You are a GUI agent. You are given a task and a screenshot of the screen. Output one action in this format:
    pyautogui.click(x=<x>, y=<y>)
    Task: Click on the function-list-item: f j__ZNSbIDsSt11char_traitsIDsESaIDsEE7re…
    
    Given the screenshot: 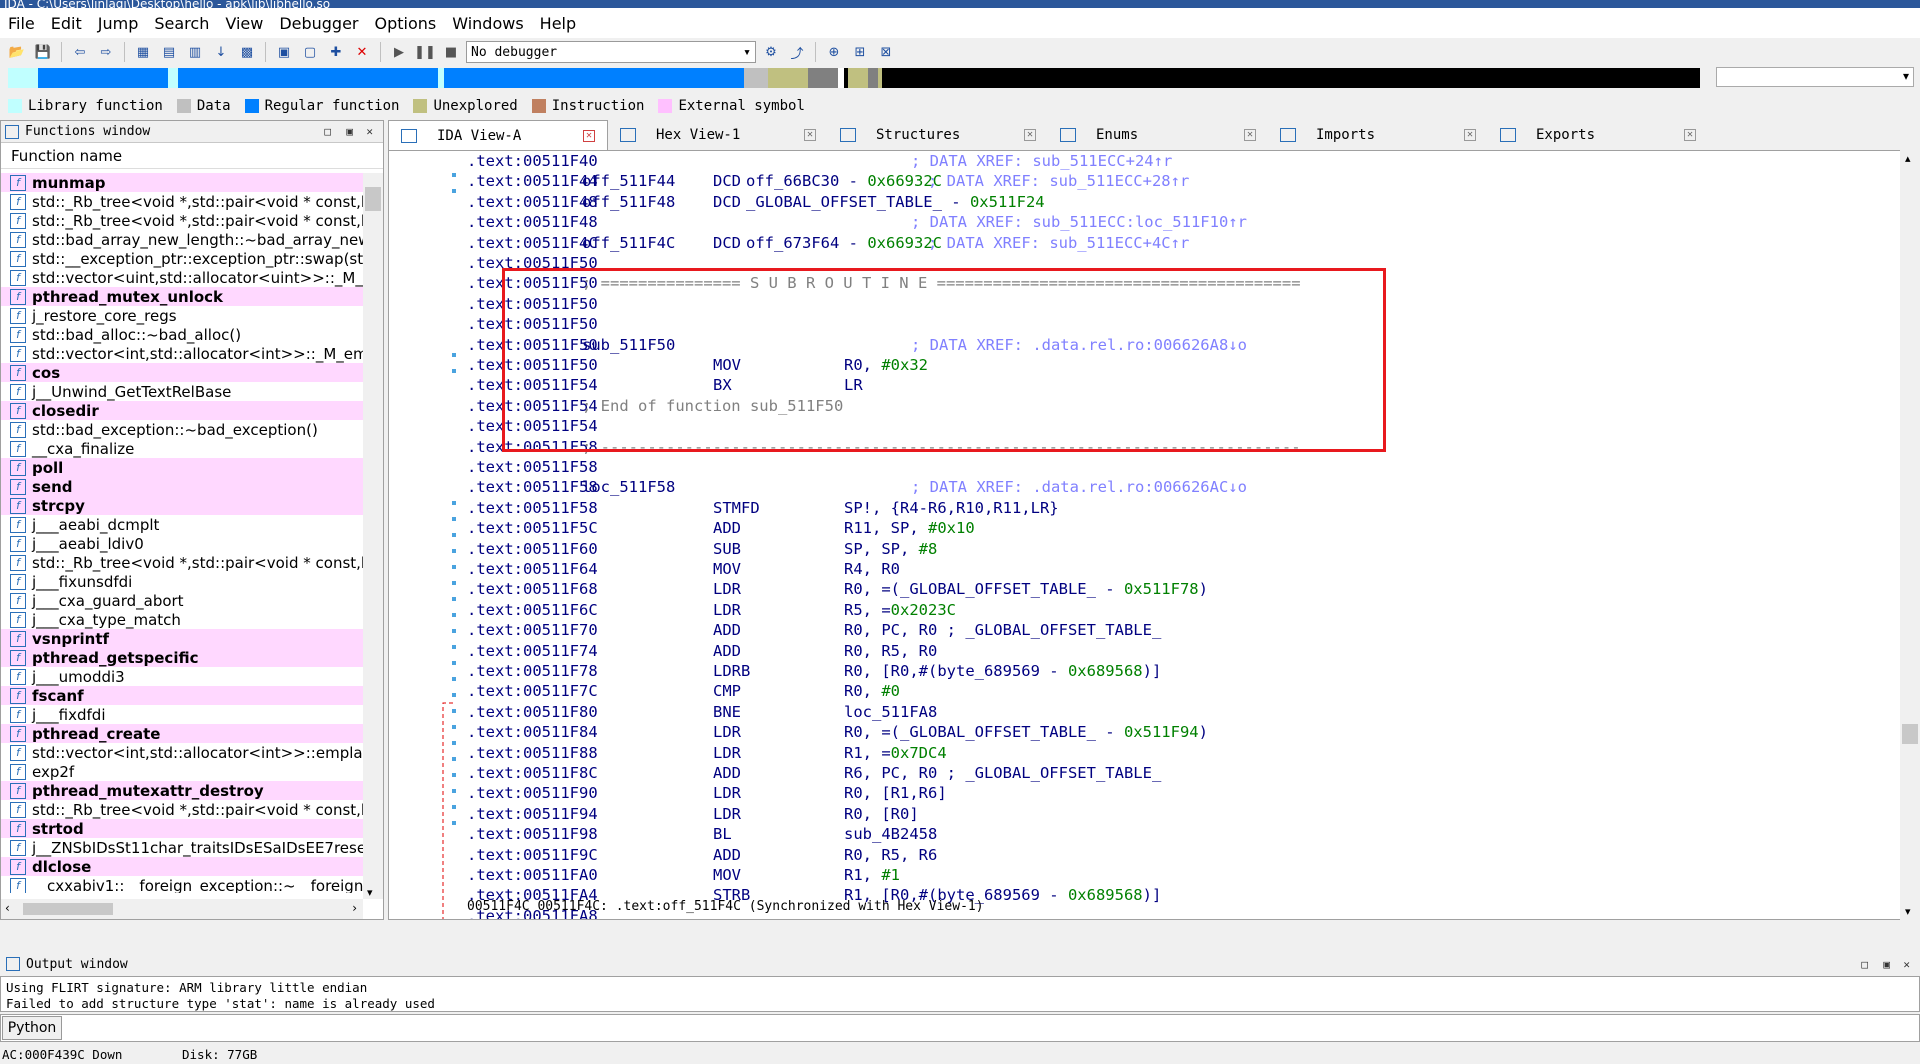 What is the action you would take?
    pyautogui.click(x=182, y=847)
    